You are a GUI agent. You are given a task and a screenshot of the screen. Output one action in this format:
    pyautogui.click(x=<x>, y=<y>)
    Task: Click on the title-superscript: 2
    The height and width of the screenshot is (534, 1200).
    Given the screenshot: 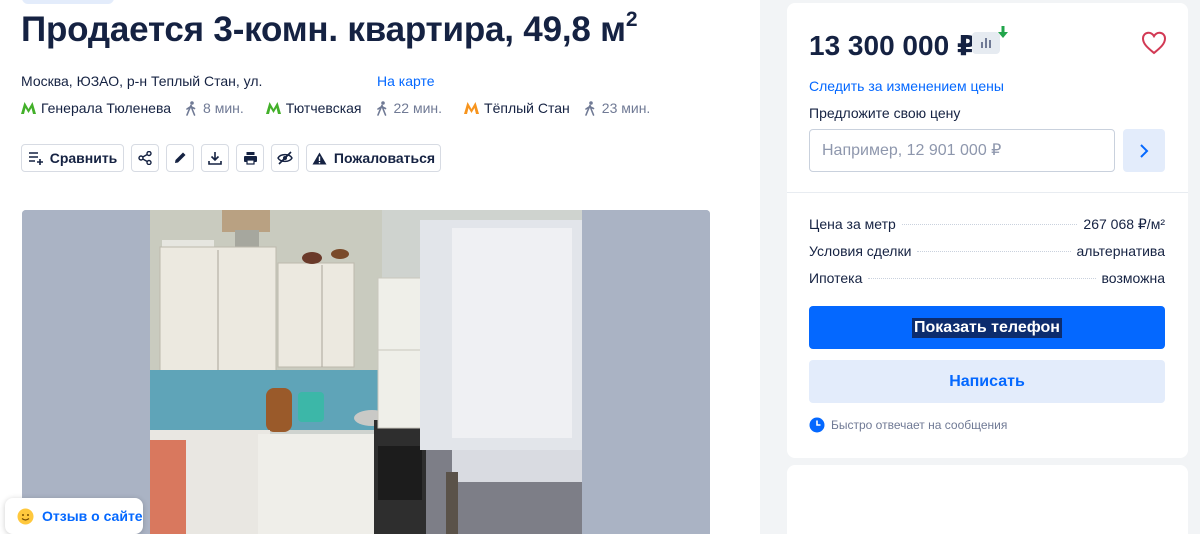 What is the action you would take?
    pyautogui.click(x=631, y=20)
    